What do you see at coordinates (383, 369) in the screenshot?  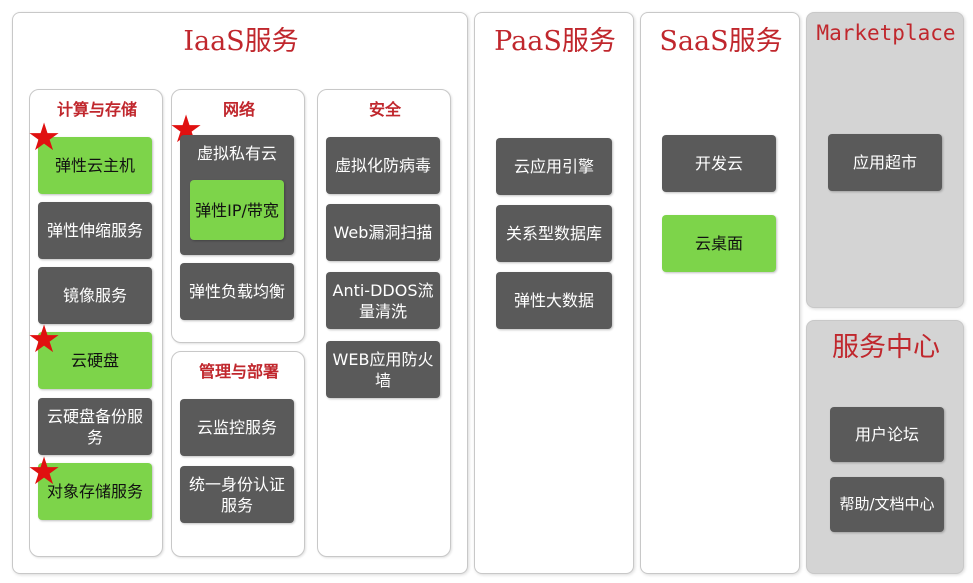 I see `waf-box: WEB应用防火墙` at bounding box center [383, 369].